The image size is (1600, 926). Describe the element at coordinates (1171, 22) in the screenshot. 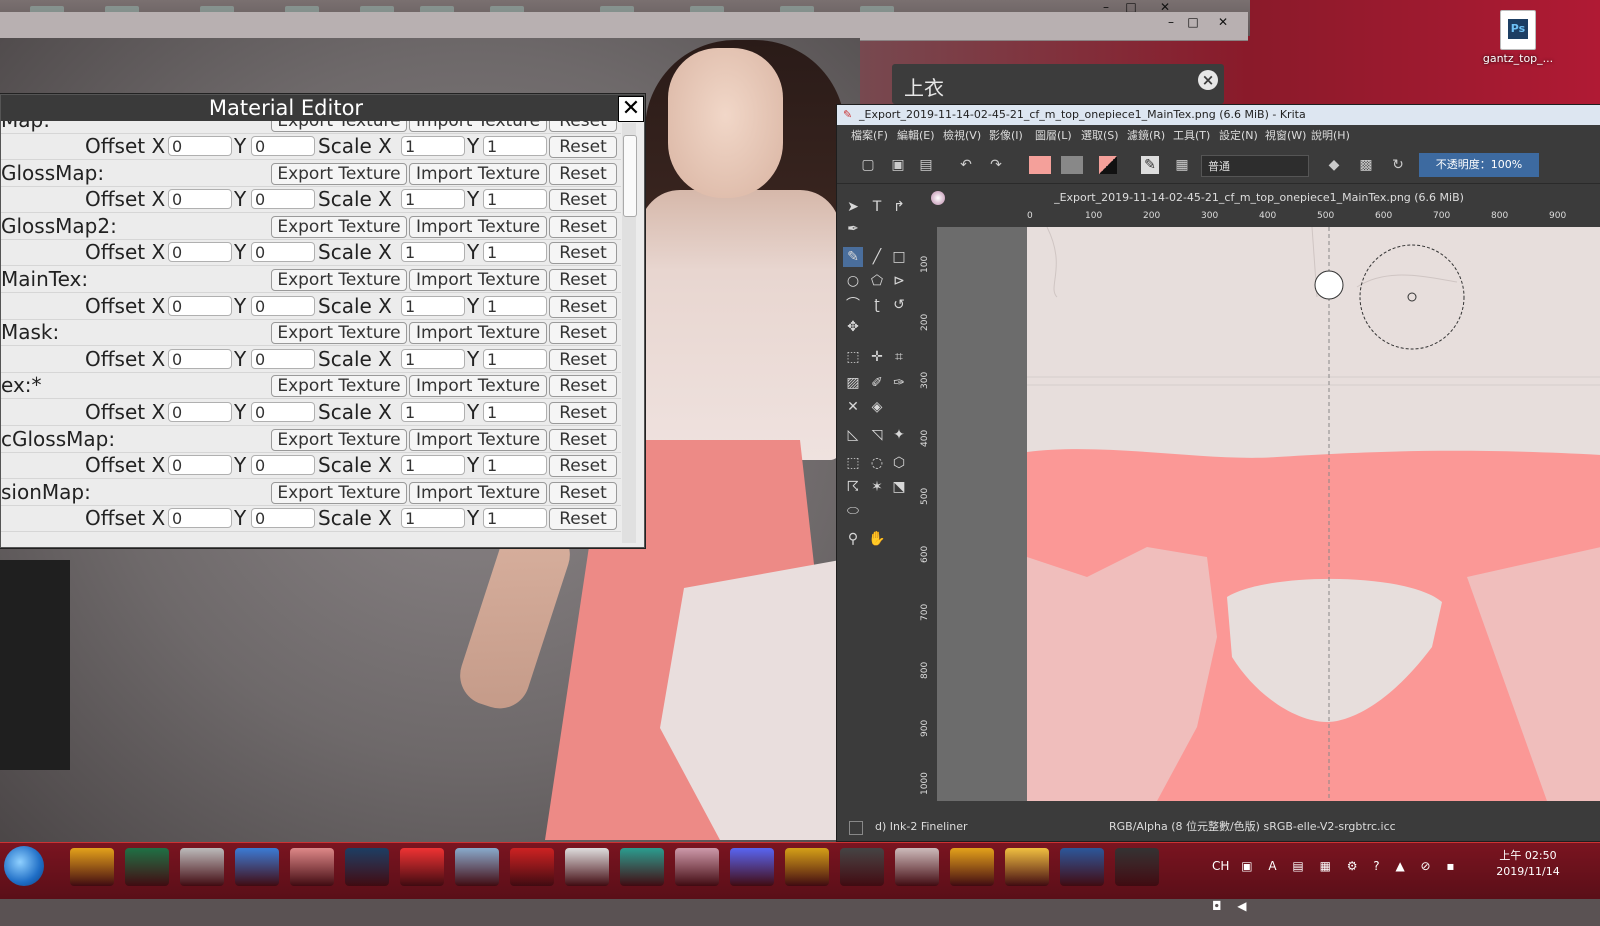

I see `minimize-icon: –` at that location.